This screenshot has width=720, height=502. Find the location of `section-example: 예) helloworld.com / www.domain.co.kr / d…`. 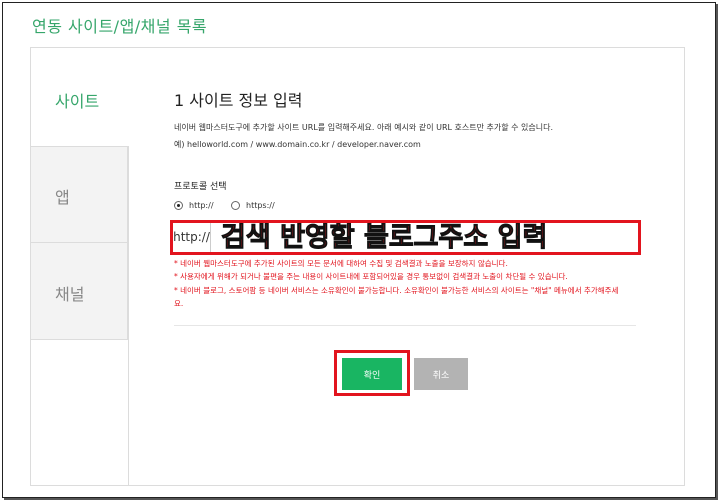

section-example: 예) helloworld.com / www.domain.co.kr / d… is located at coordinates (297, 144).